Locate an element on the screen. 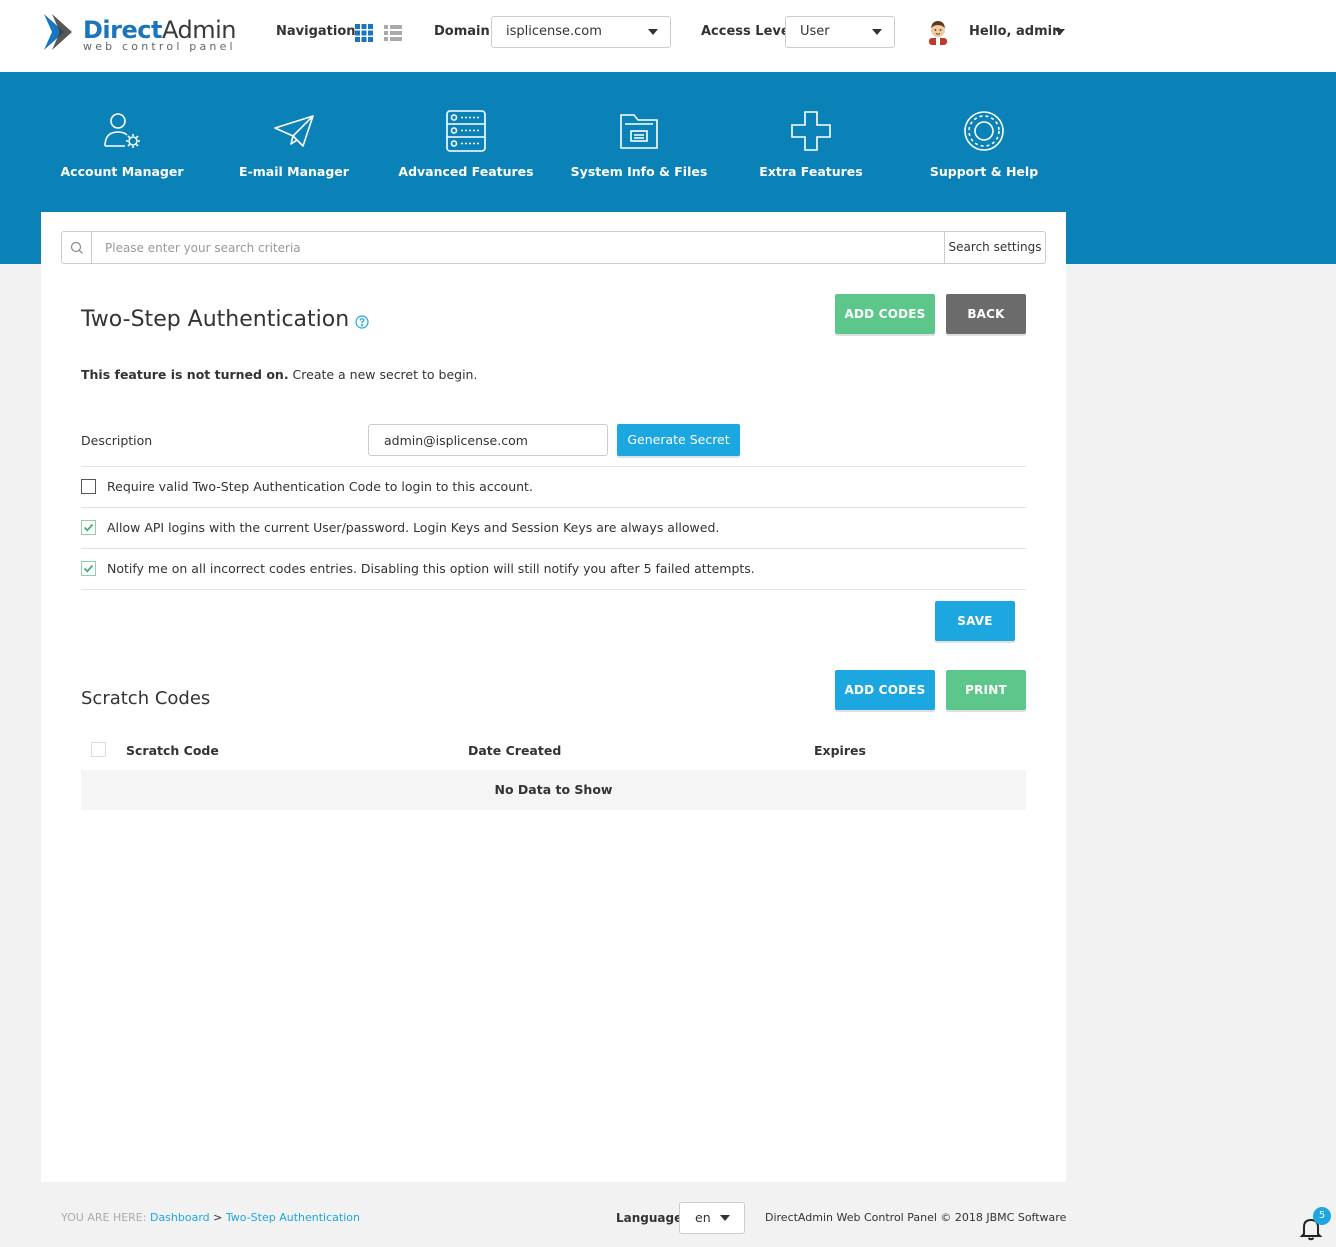 The image size is (1336, 1247). user-avatar-icon is located at coordinates (938, 32).